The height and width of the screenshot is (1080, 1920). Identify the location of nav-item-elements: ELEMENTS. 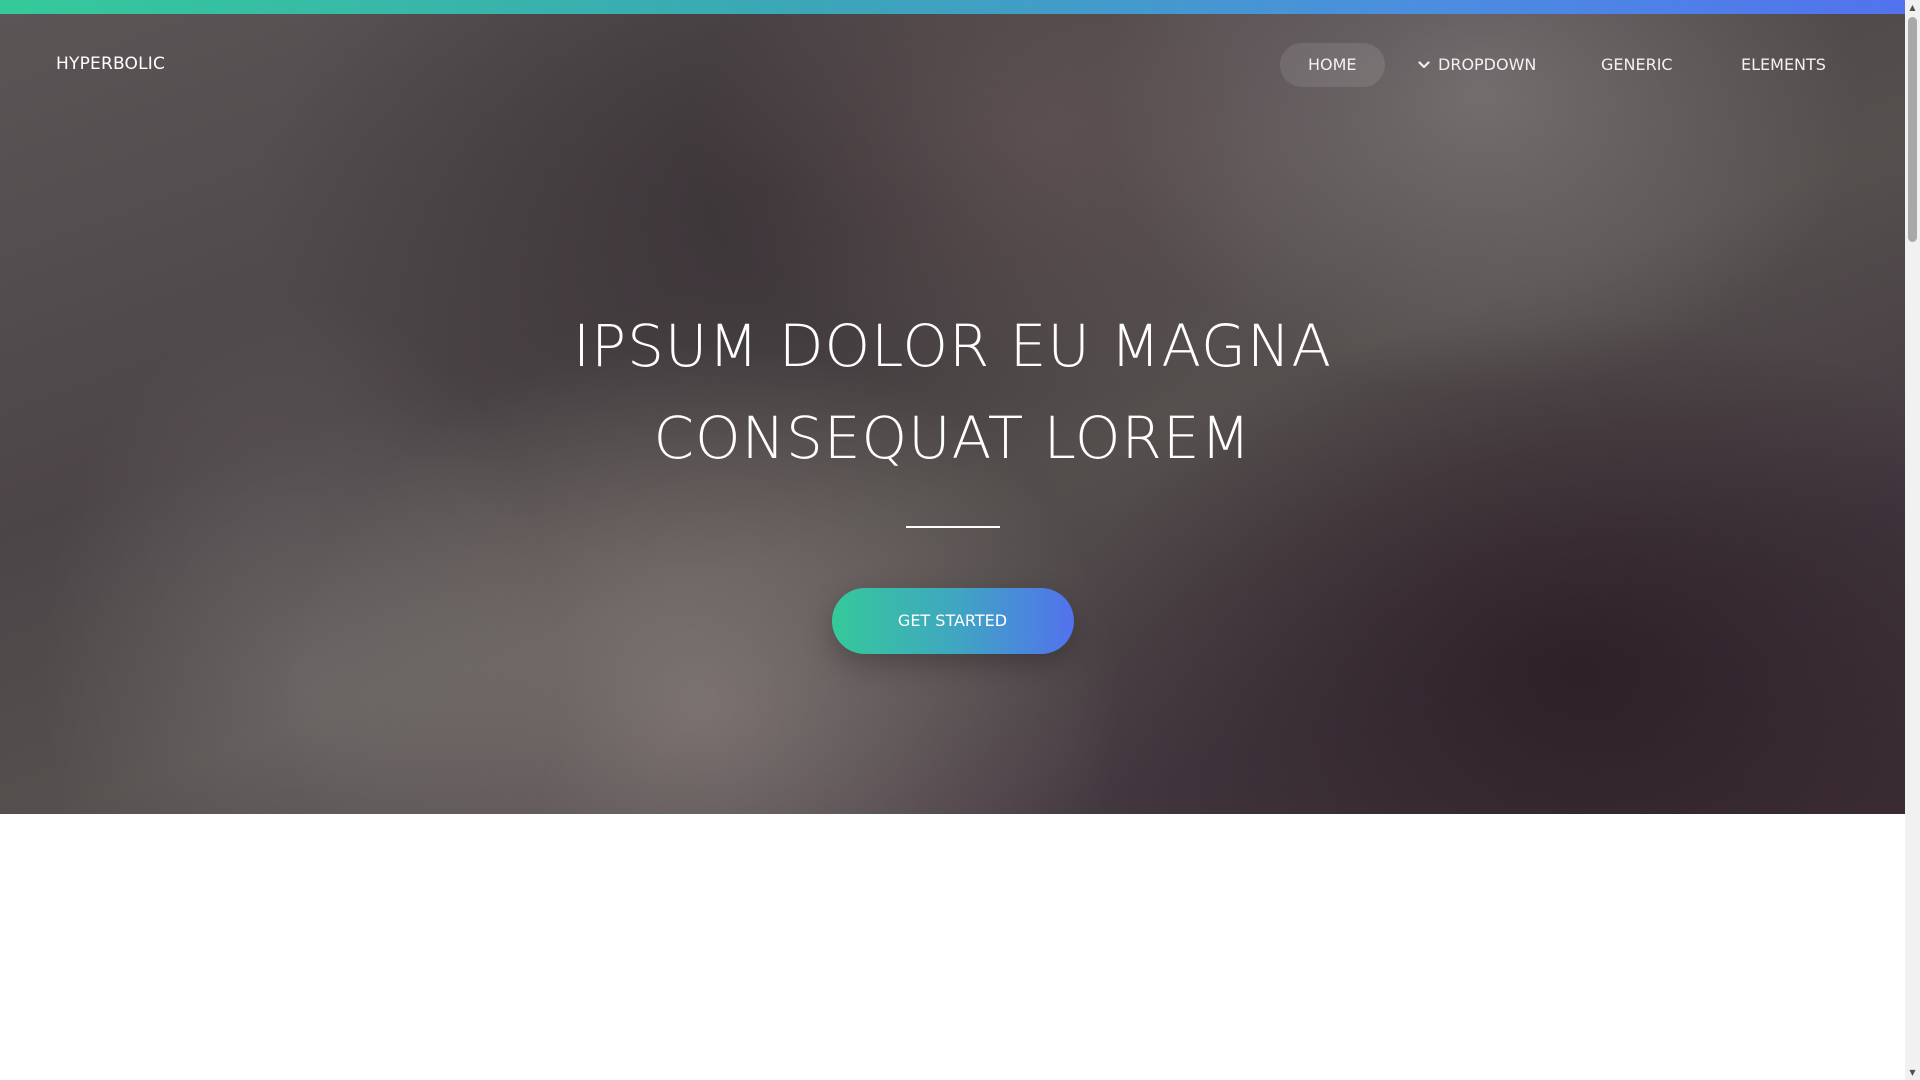
(1783, 65).